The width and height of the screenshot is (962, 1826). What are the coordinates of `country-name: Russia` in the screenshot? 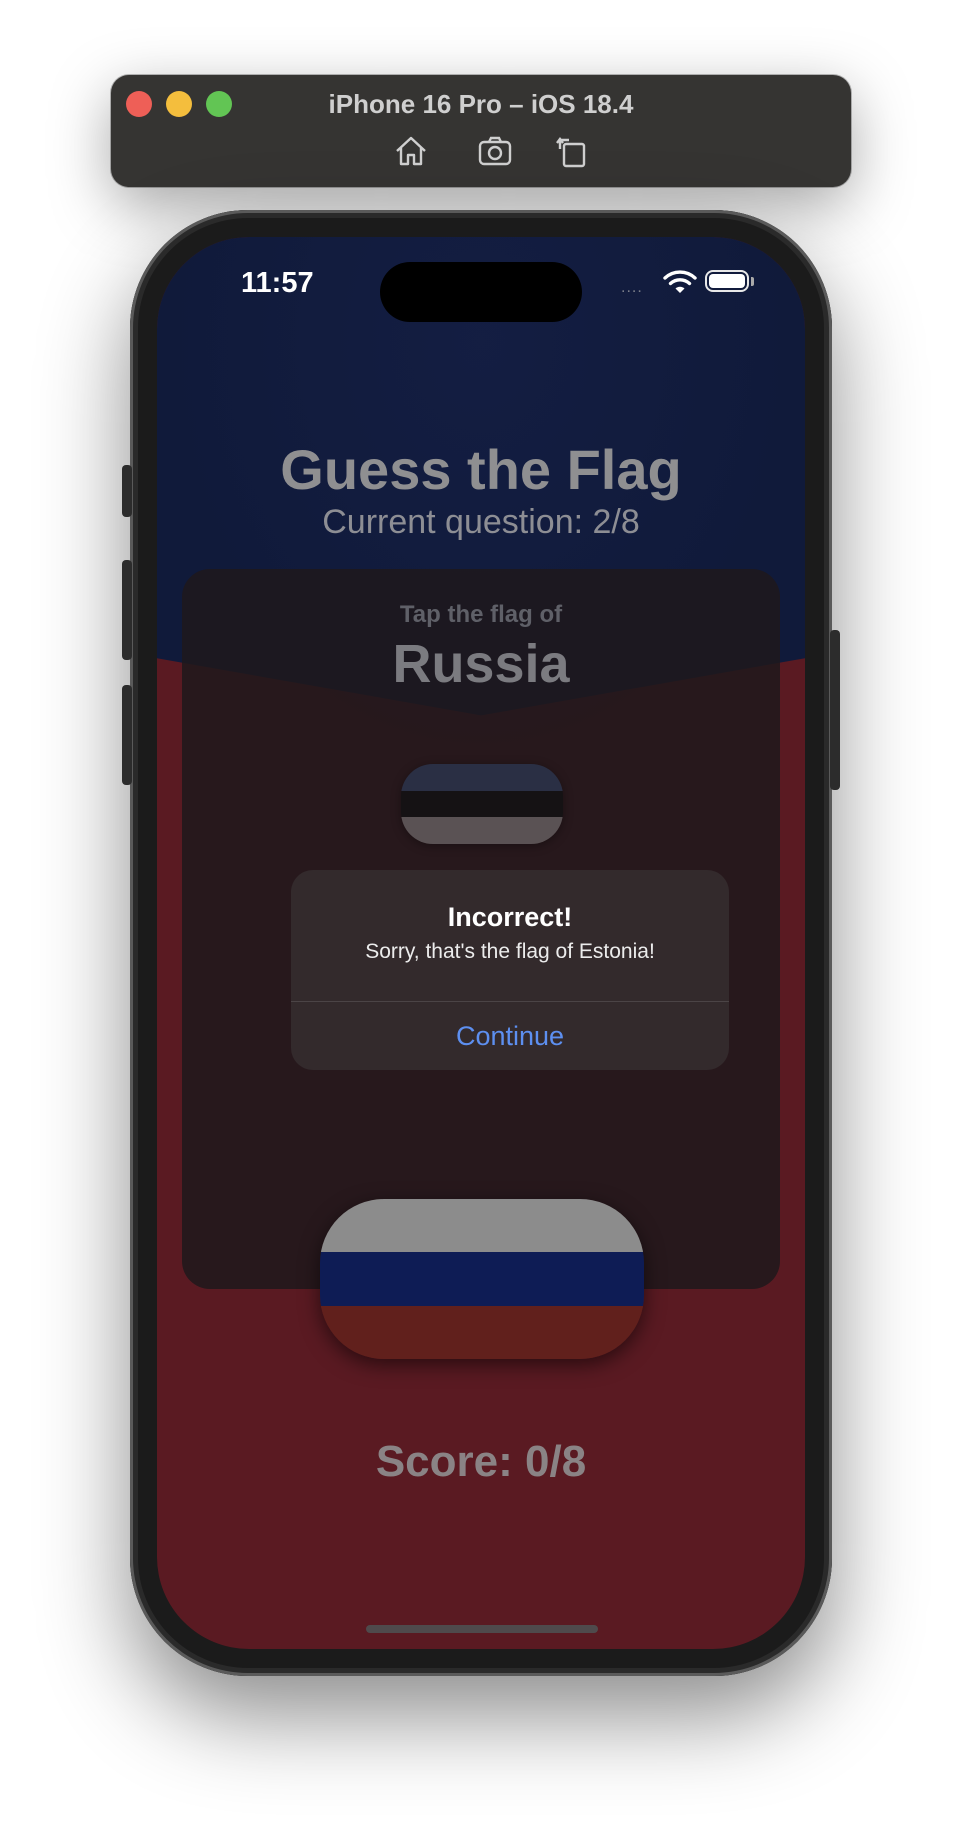 It's located at (481, 664).